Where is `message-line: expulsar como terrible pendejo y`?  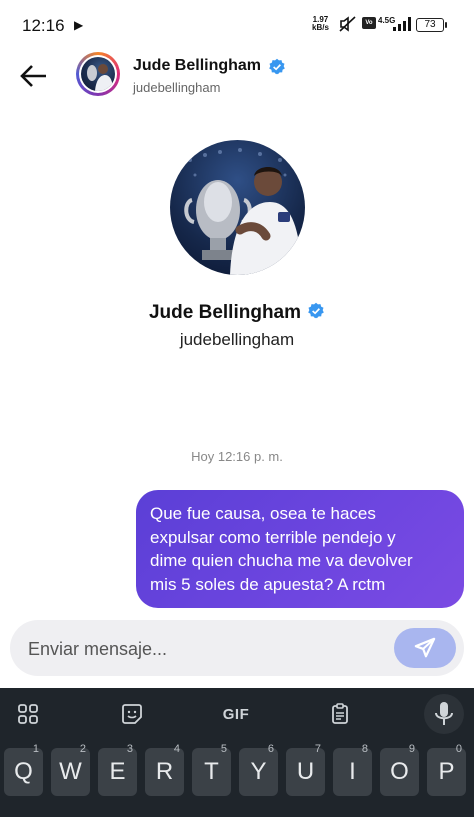 message-line: expulsar como terrible pendejo y is located at coordinates (273, 537).